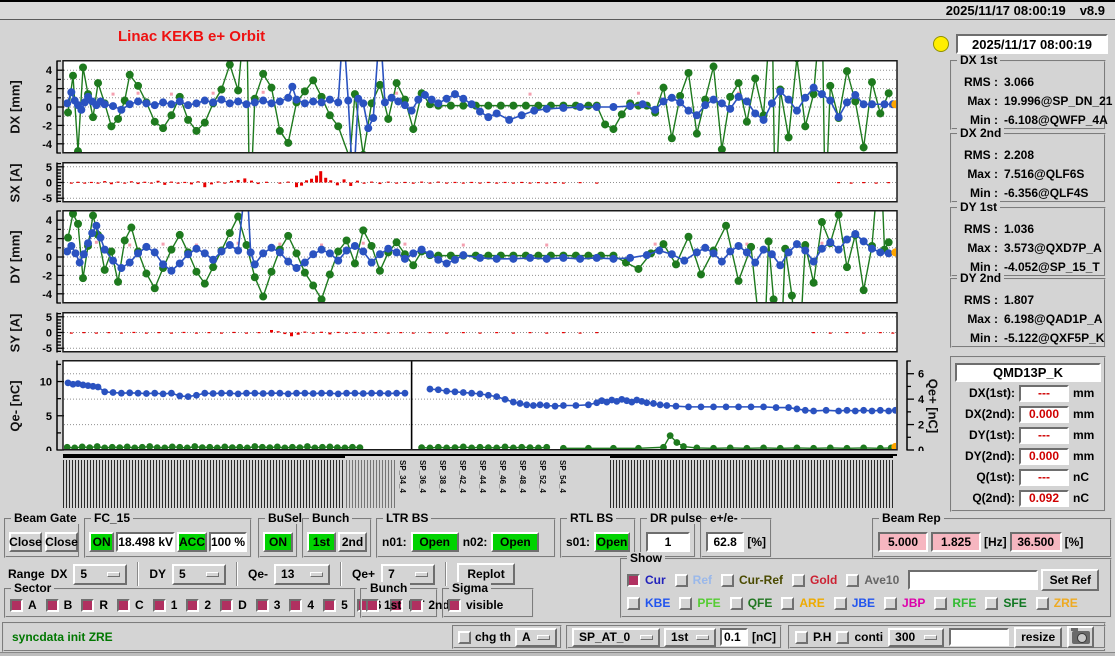 Image resolution: width=1115 pixels, height=656 pixels. What do you see at coordinates (941, 603) in the screenshot?
I see `show-rfe-checkbox-box` at bounding box center [941, 603].